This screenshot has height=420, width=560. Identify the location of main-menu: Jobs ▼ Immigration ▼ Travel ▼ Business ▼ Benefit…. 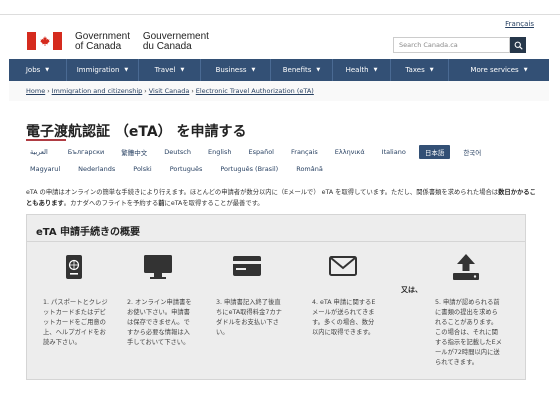
(279, 70).